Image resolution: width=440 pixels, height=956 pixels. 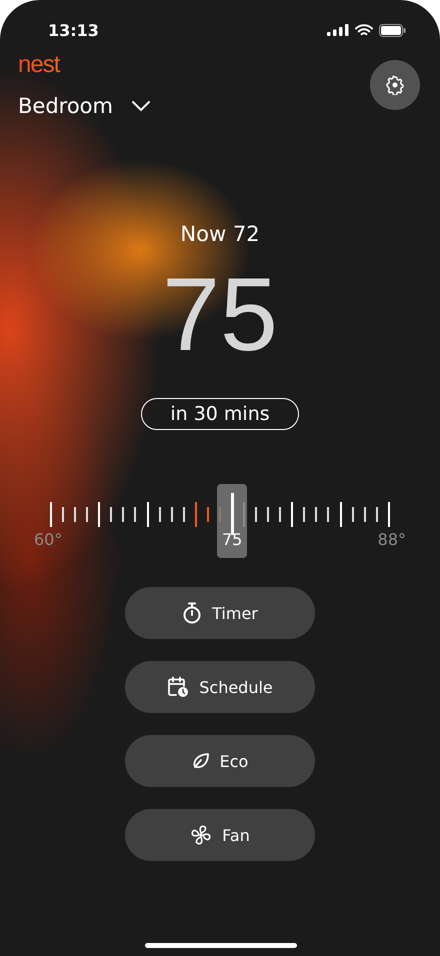 What do you see at coordinates (140, 106) in the screenshot?
I see `chevron-down-icon` at bounding box center [140, 106].